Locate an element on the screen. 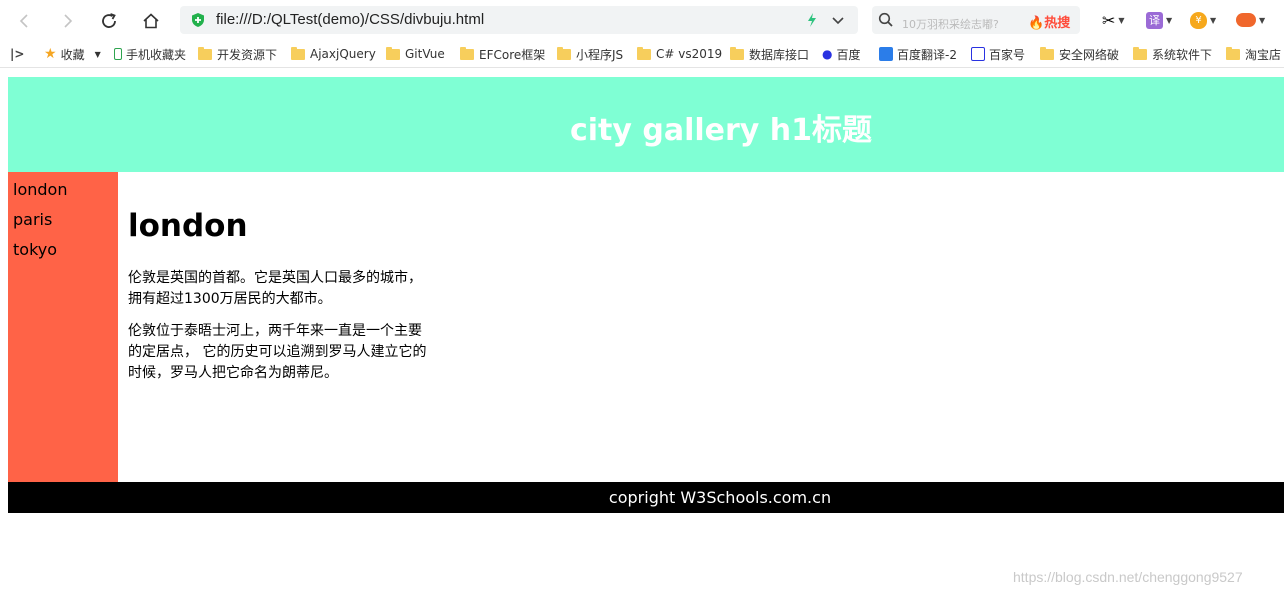 The width and height of the screenshot is (1284, 596). paragraph-1: 伦敦是英国的首都。它是英国人口最多的城市， 拥有超过1300万居民的大都市。 is located at coordinates (303, 289).